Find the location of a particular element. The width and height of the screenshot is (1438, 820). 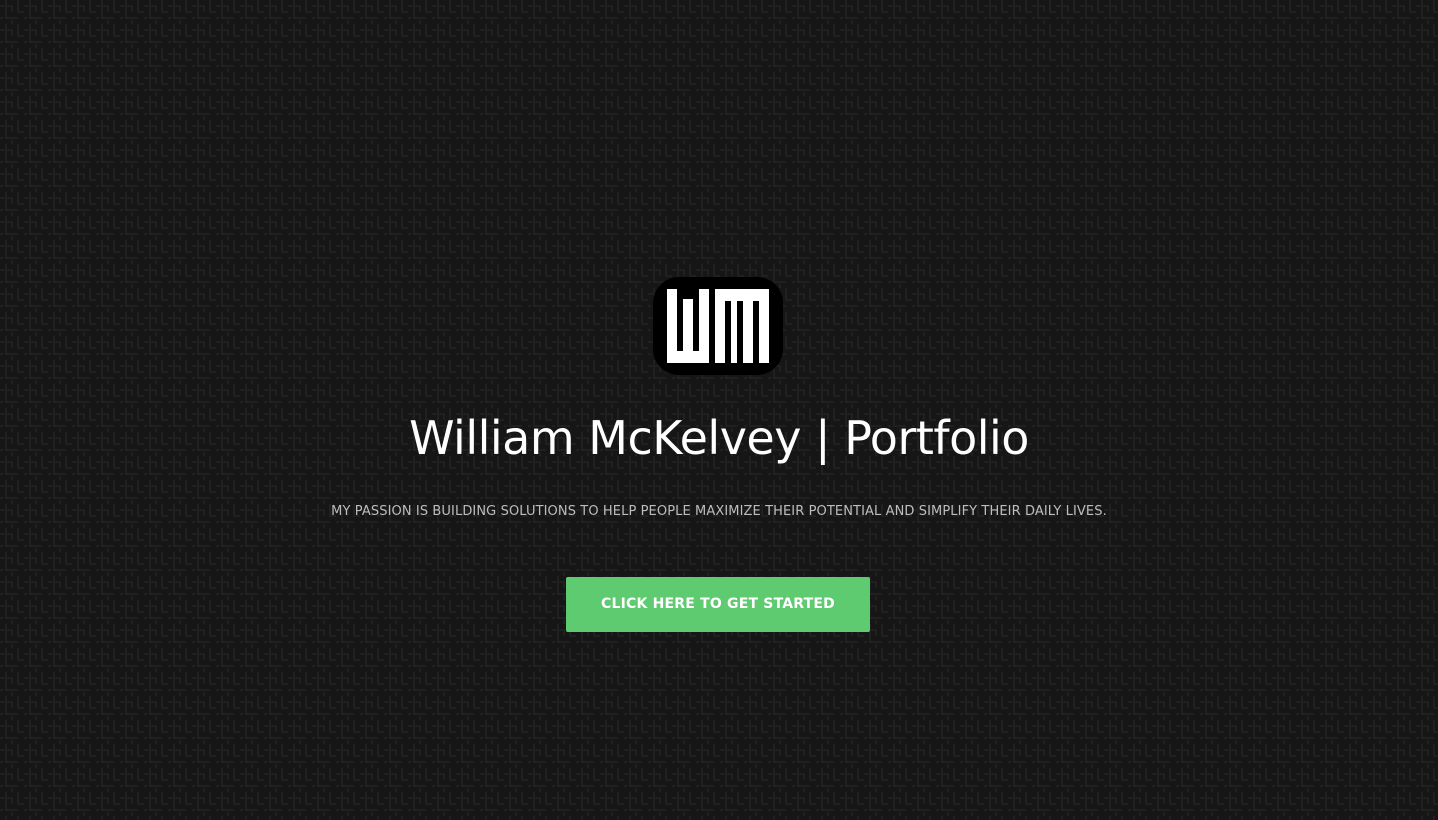

page-title: William McKelvey | Portfolio is located at coordinates (719, 438).